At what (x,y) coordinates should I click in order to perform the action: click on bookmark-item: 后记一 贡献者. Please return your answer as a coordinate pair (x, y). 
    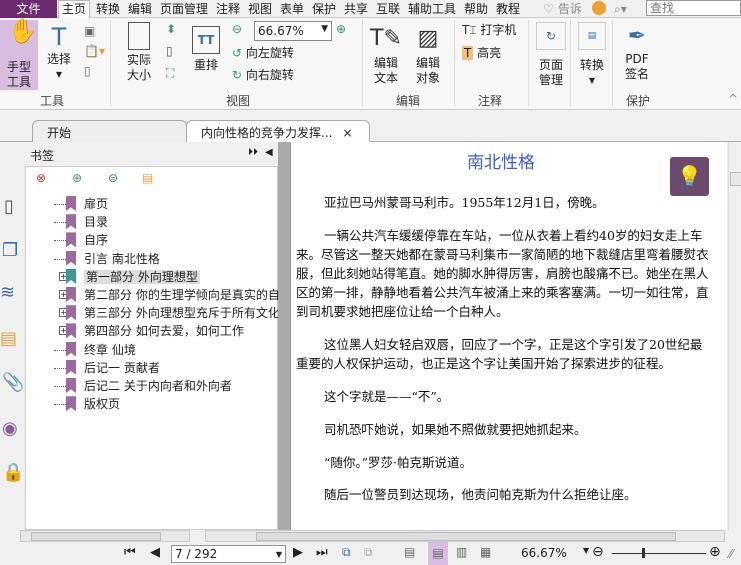
    Looking at the image, I should click on (107, 368).